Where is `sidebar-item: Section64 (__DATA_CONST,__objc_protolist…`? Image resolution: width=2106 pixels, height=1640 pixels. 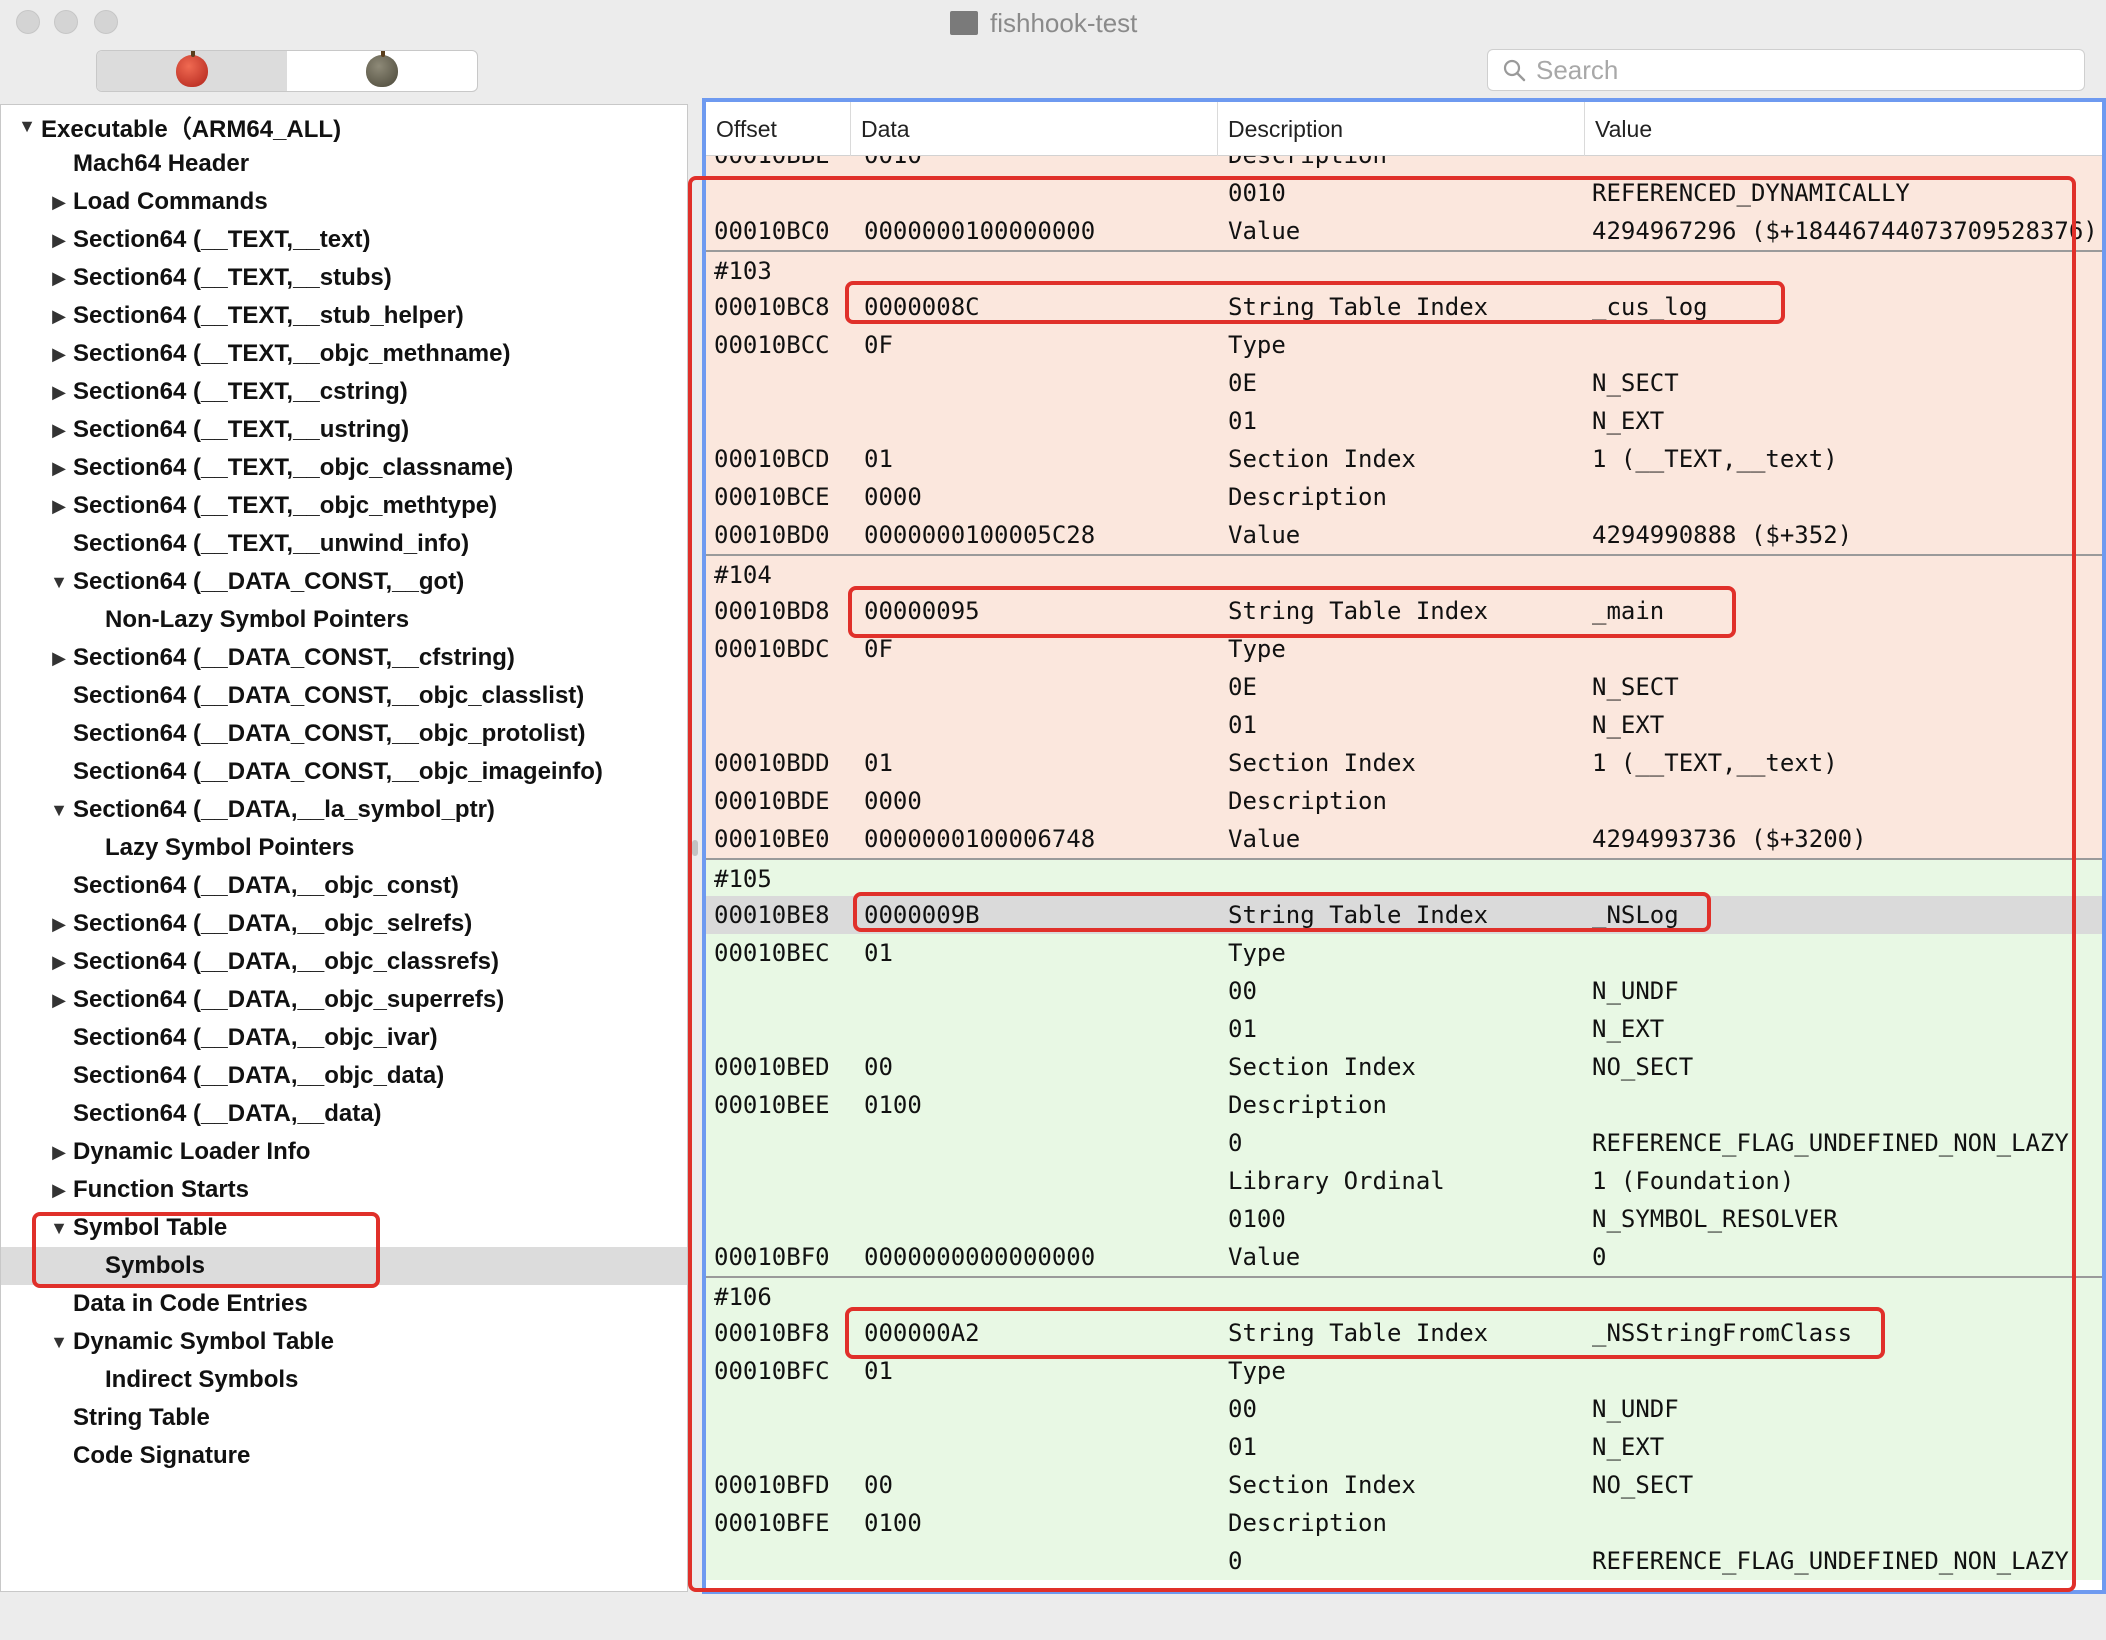
sidebar-item: Section64 (__DATA_CONST,__objc_protolist… is located at coordinates (344, 734).